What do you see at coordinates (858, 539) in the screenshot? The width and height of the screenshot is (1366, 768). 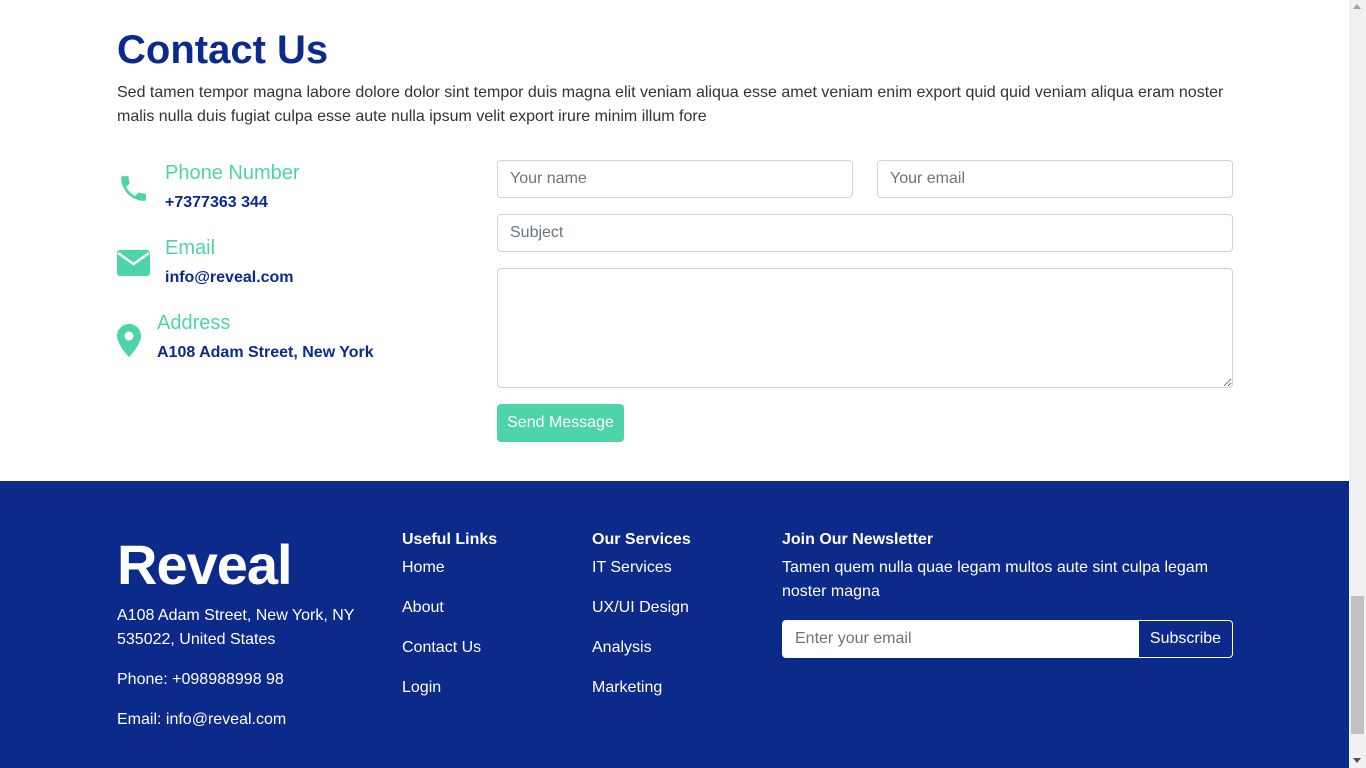 I see `newsletter-title: Join Our Newsletter` at bounding box center [858, 539].